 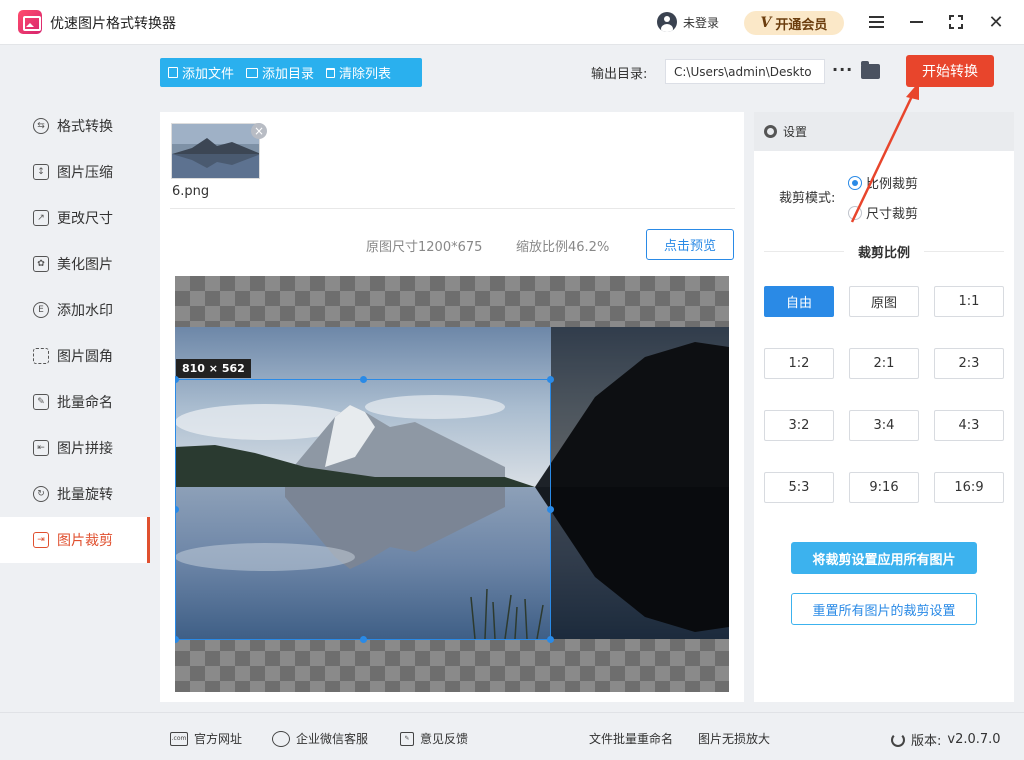 I want to click on version-number: v2.0.7.0, so click(x=974, y=739).